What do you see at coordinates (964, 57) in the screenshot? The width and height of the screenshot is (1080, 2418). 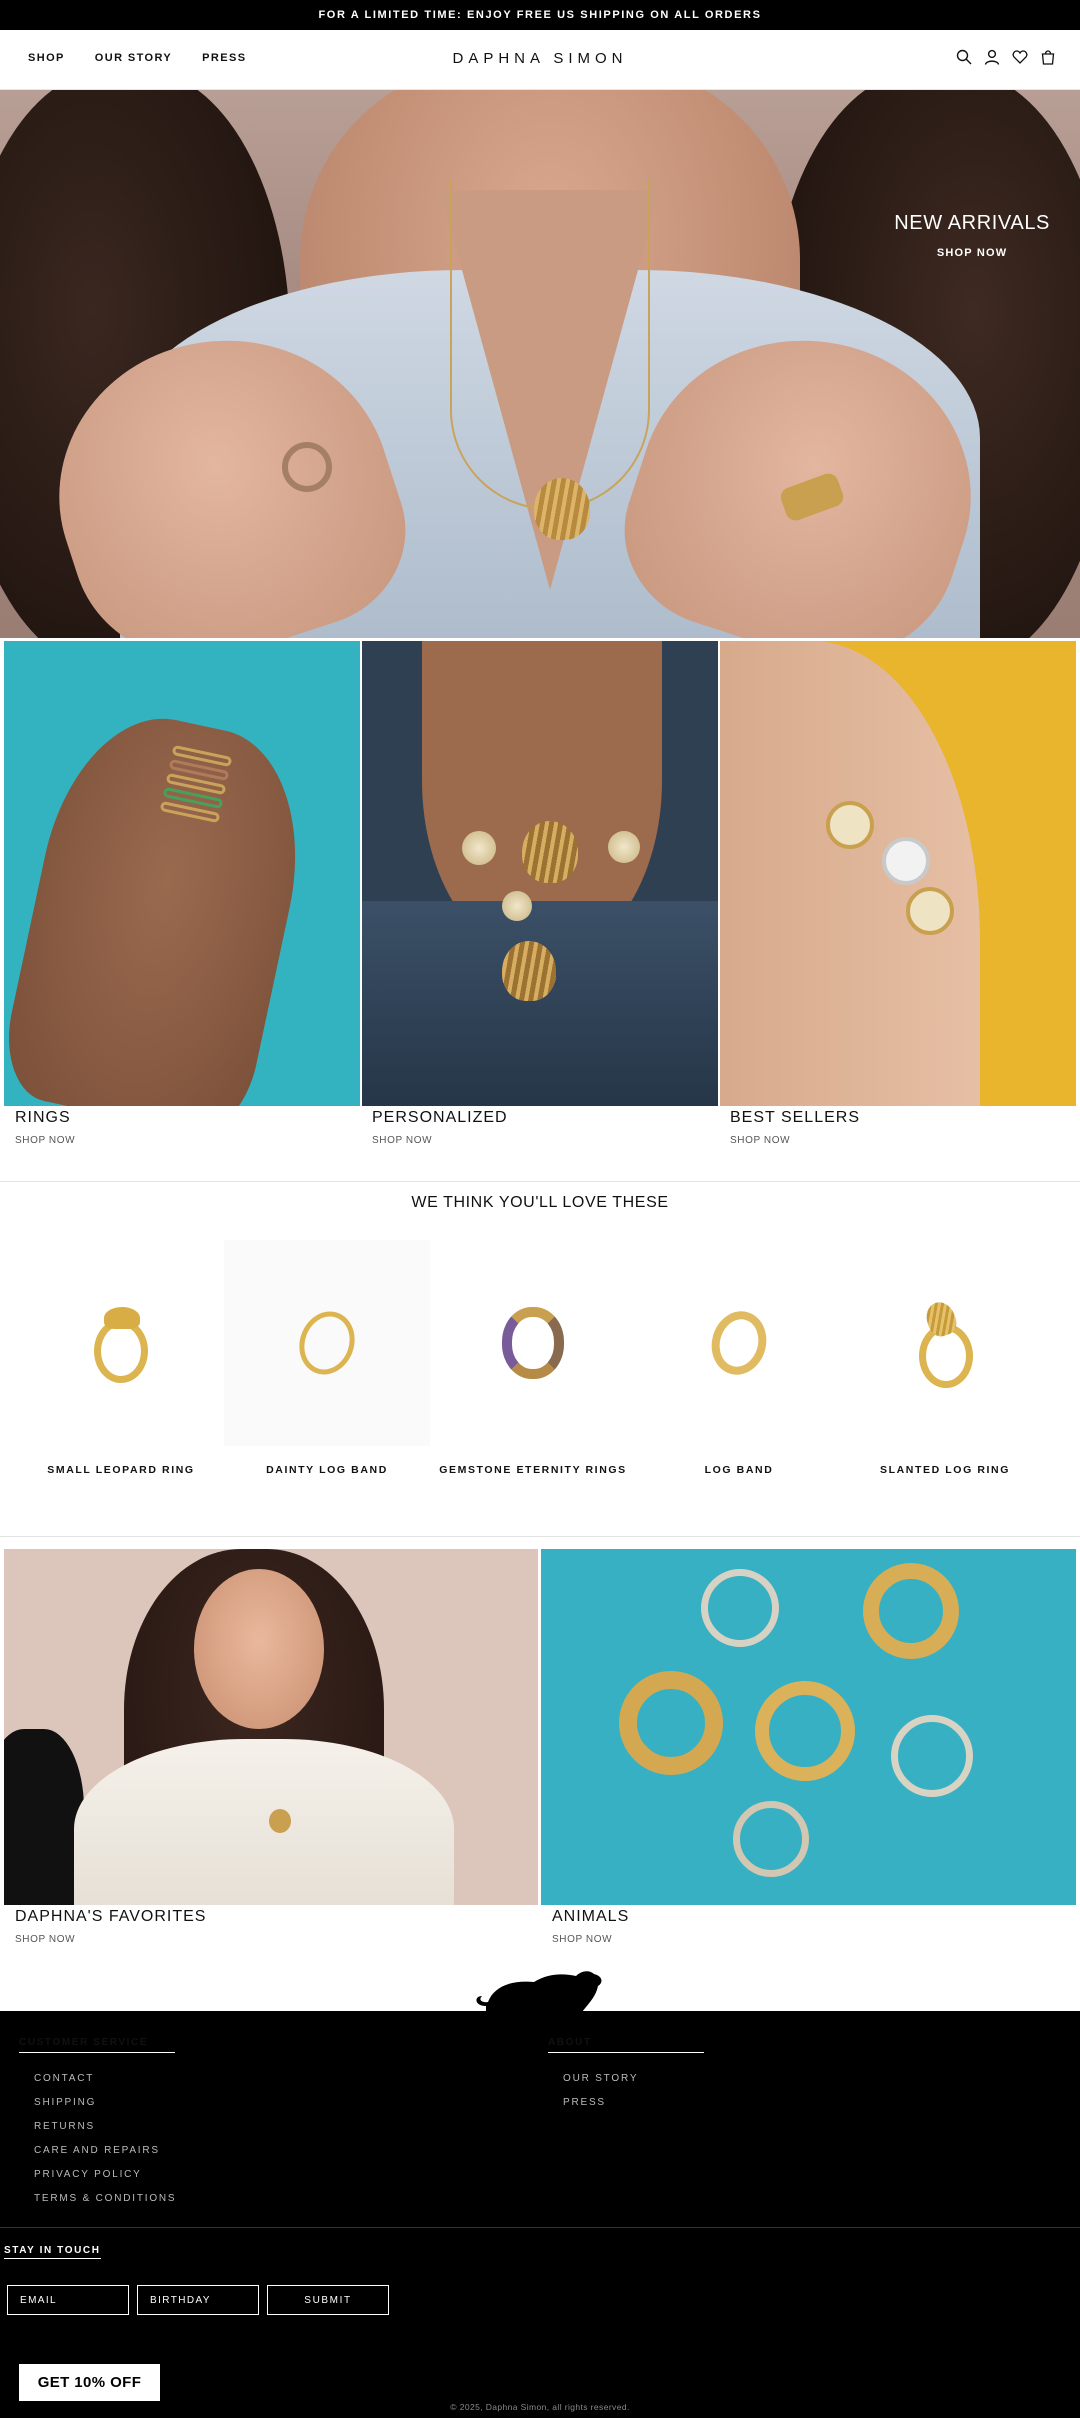 I see `search-icon` at bounding box center [964, 57].